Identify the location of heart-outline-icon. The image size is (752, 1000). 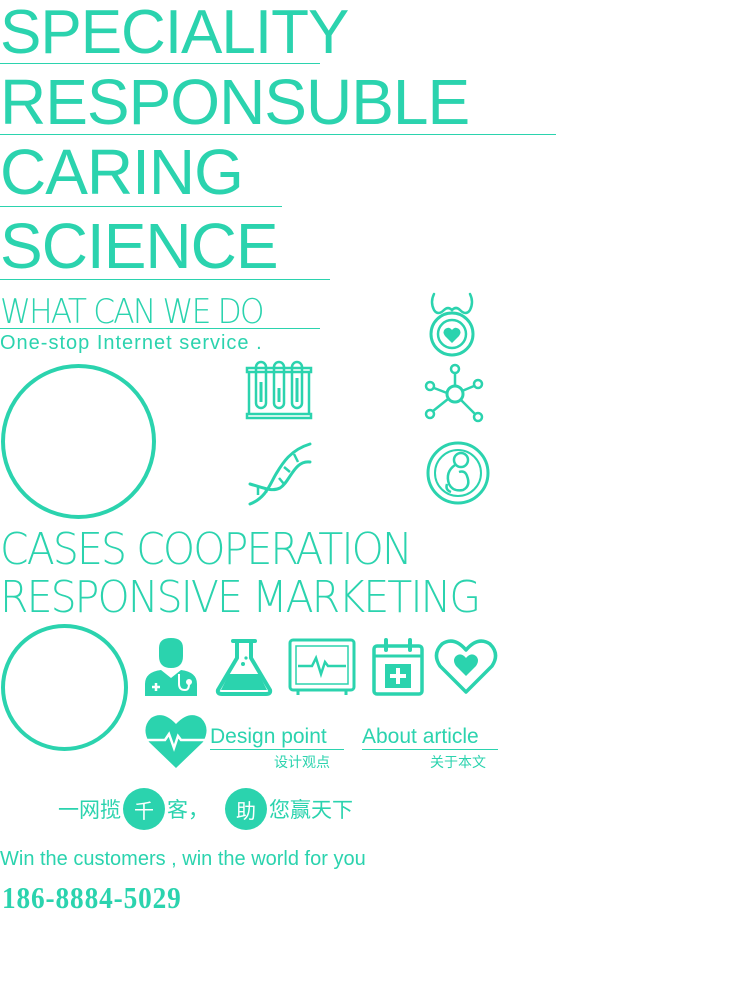
(466, 666).